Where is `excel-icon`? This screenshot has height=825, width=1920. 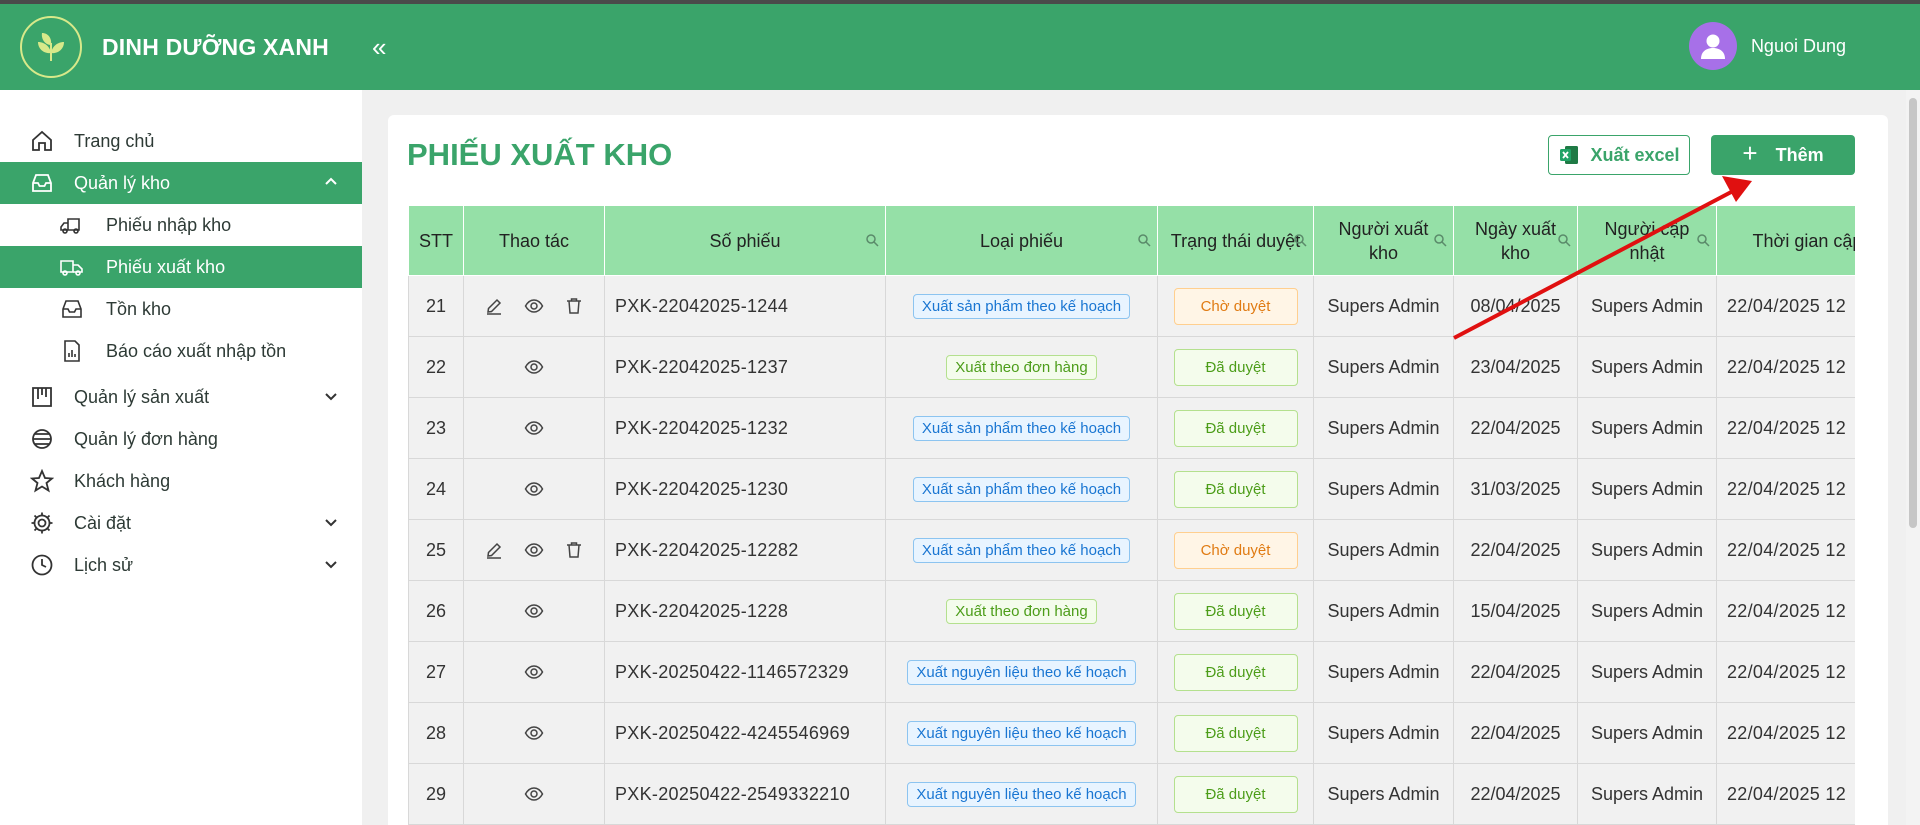 excel-icon is located at coordinates (1569, 155).